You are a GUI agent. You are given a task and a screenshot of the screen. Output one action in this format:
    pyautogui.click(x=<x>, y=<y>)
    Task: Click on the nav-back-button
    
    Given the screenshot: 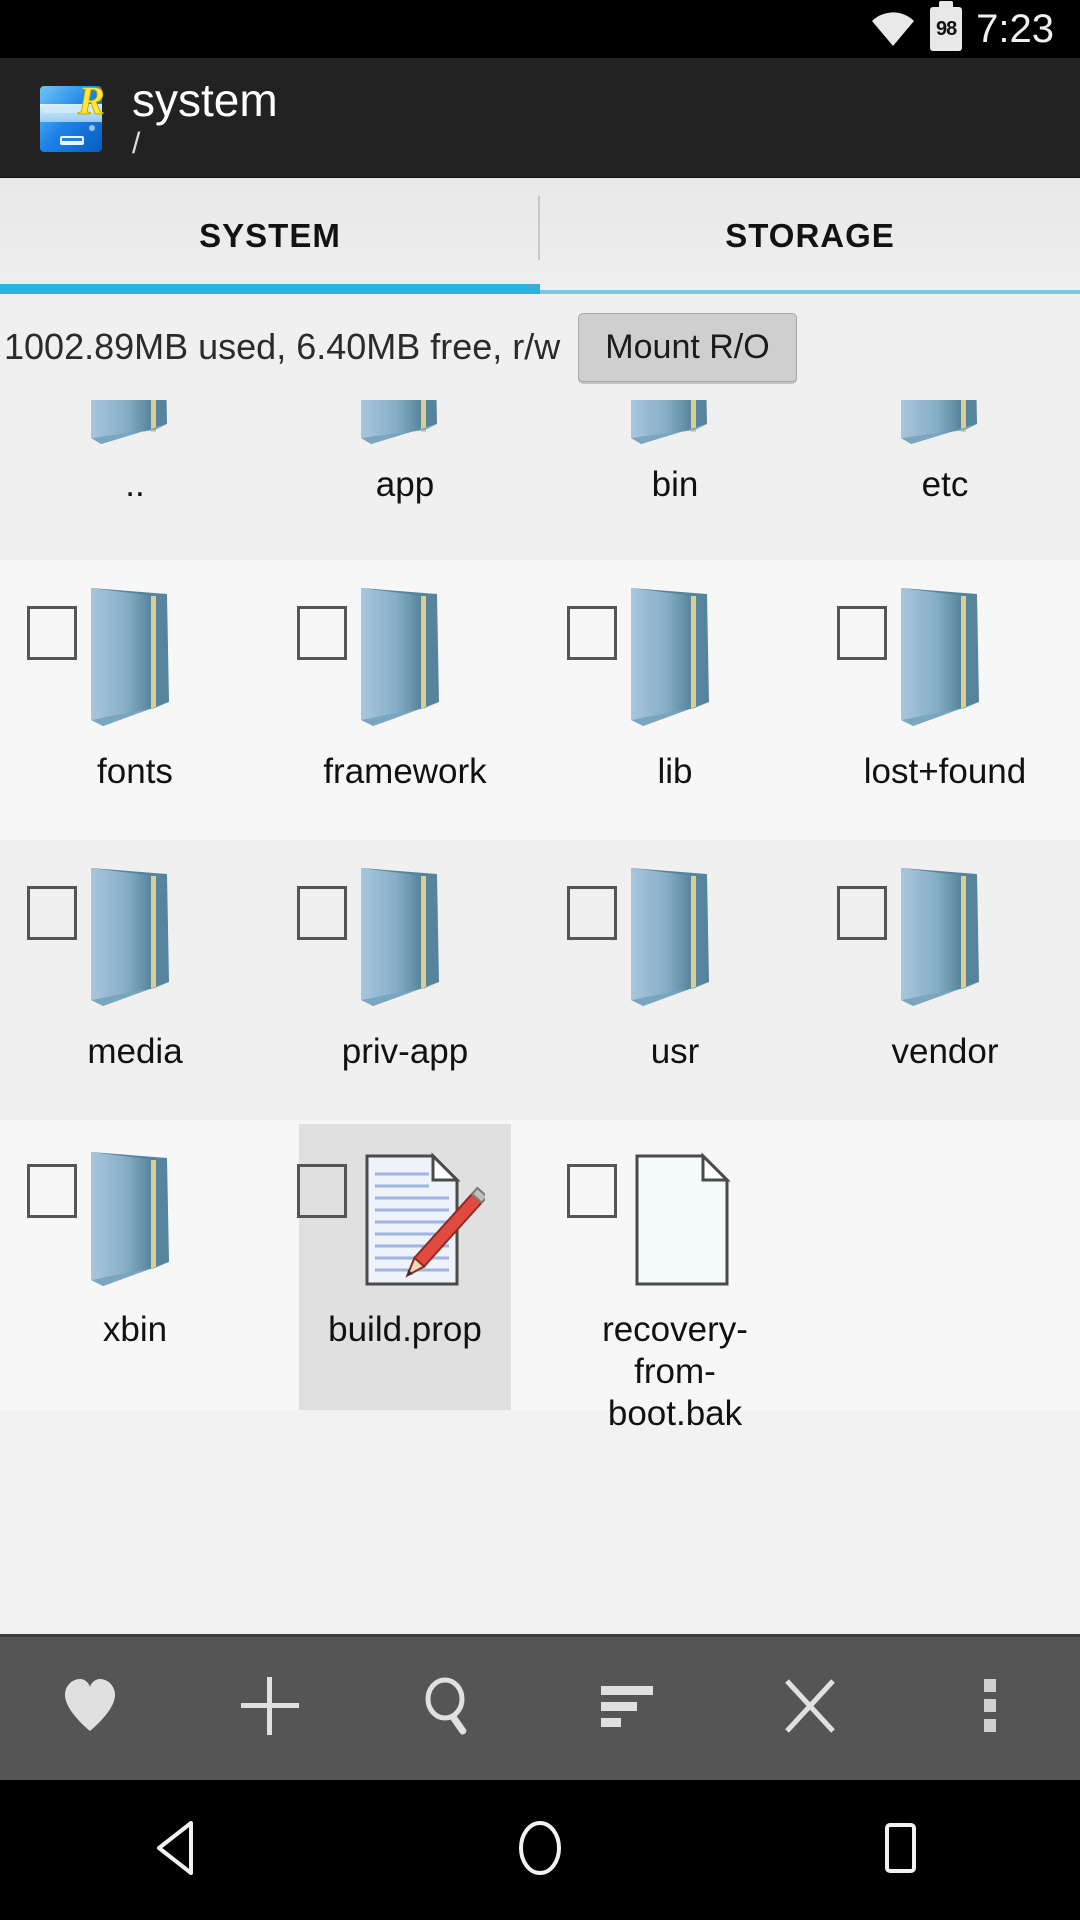 What is the action you would take?
    pyautogui.click(x=180, y=1850)
    